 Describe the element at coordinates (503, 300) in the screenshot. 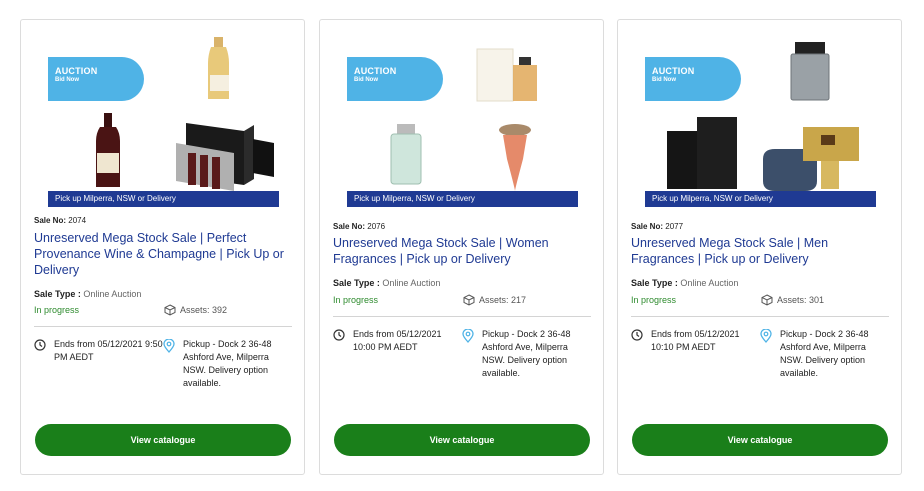

I see `assets-label: Assets: 217` at that location.